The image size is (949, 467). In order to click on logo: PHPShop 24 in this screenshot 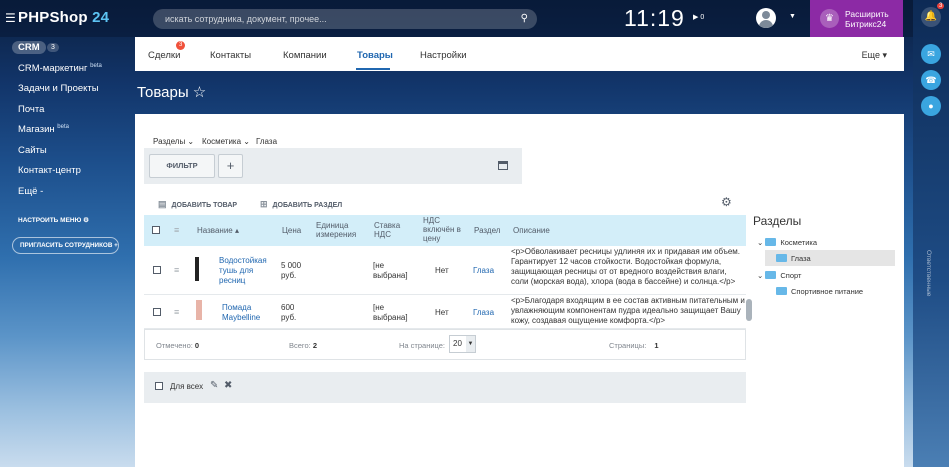, I will do `click(63, 17)`.